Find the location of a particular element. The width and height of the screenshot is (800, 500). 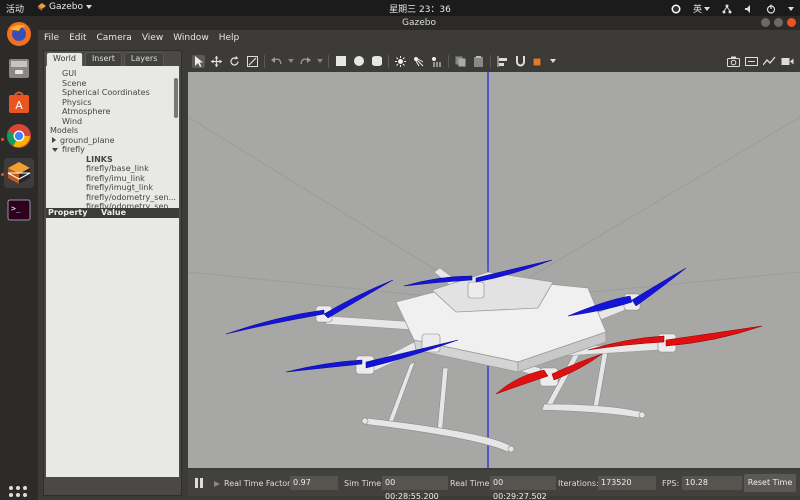

rtf-label: Real Time Factor: is located at coordinates (258, 483).